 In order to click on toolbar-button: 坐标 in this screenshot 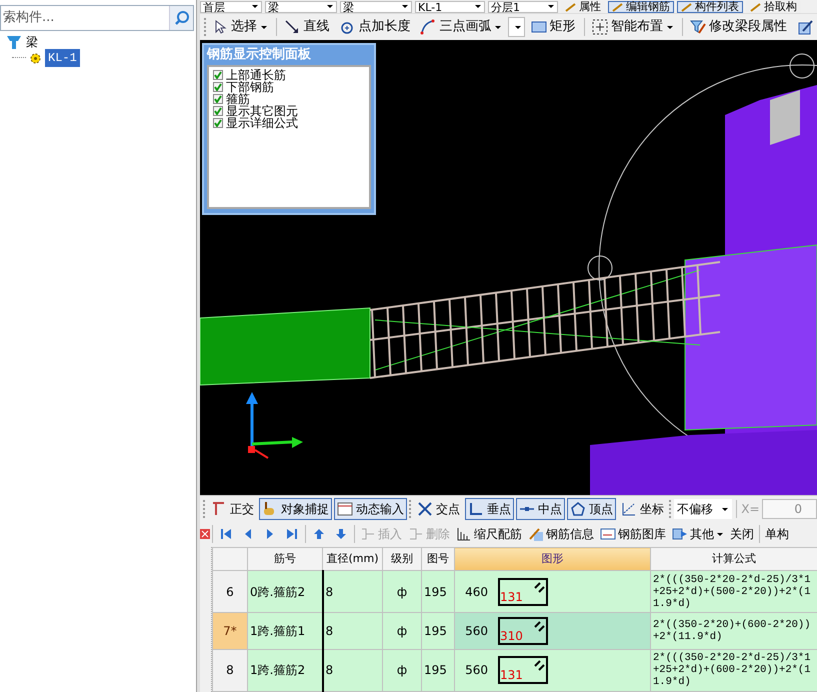, I will do `click(642, 509)`.